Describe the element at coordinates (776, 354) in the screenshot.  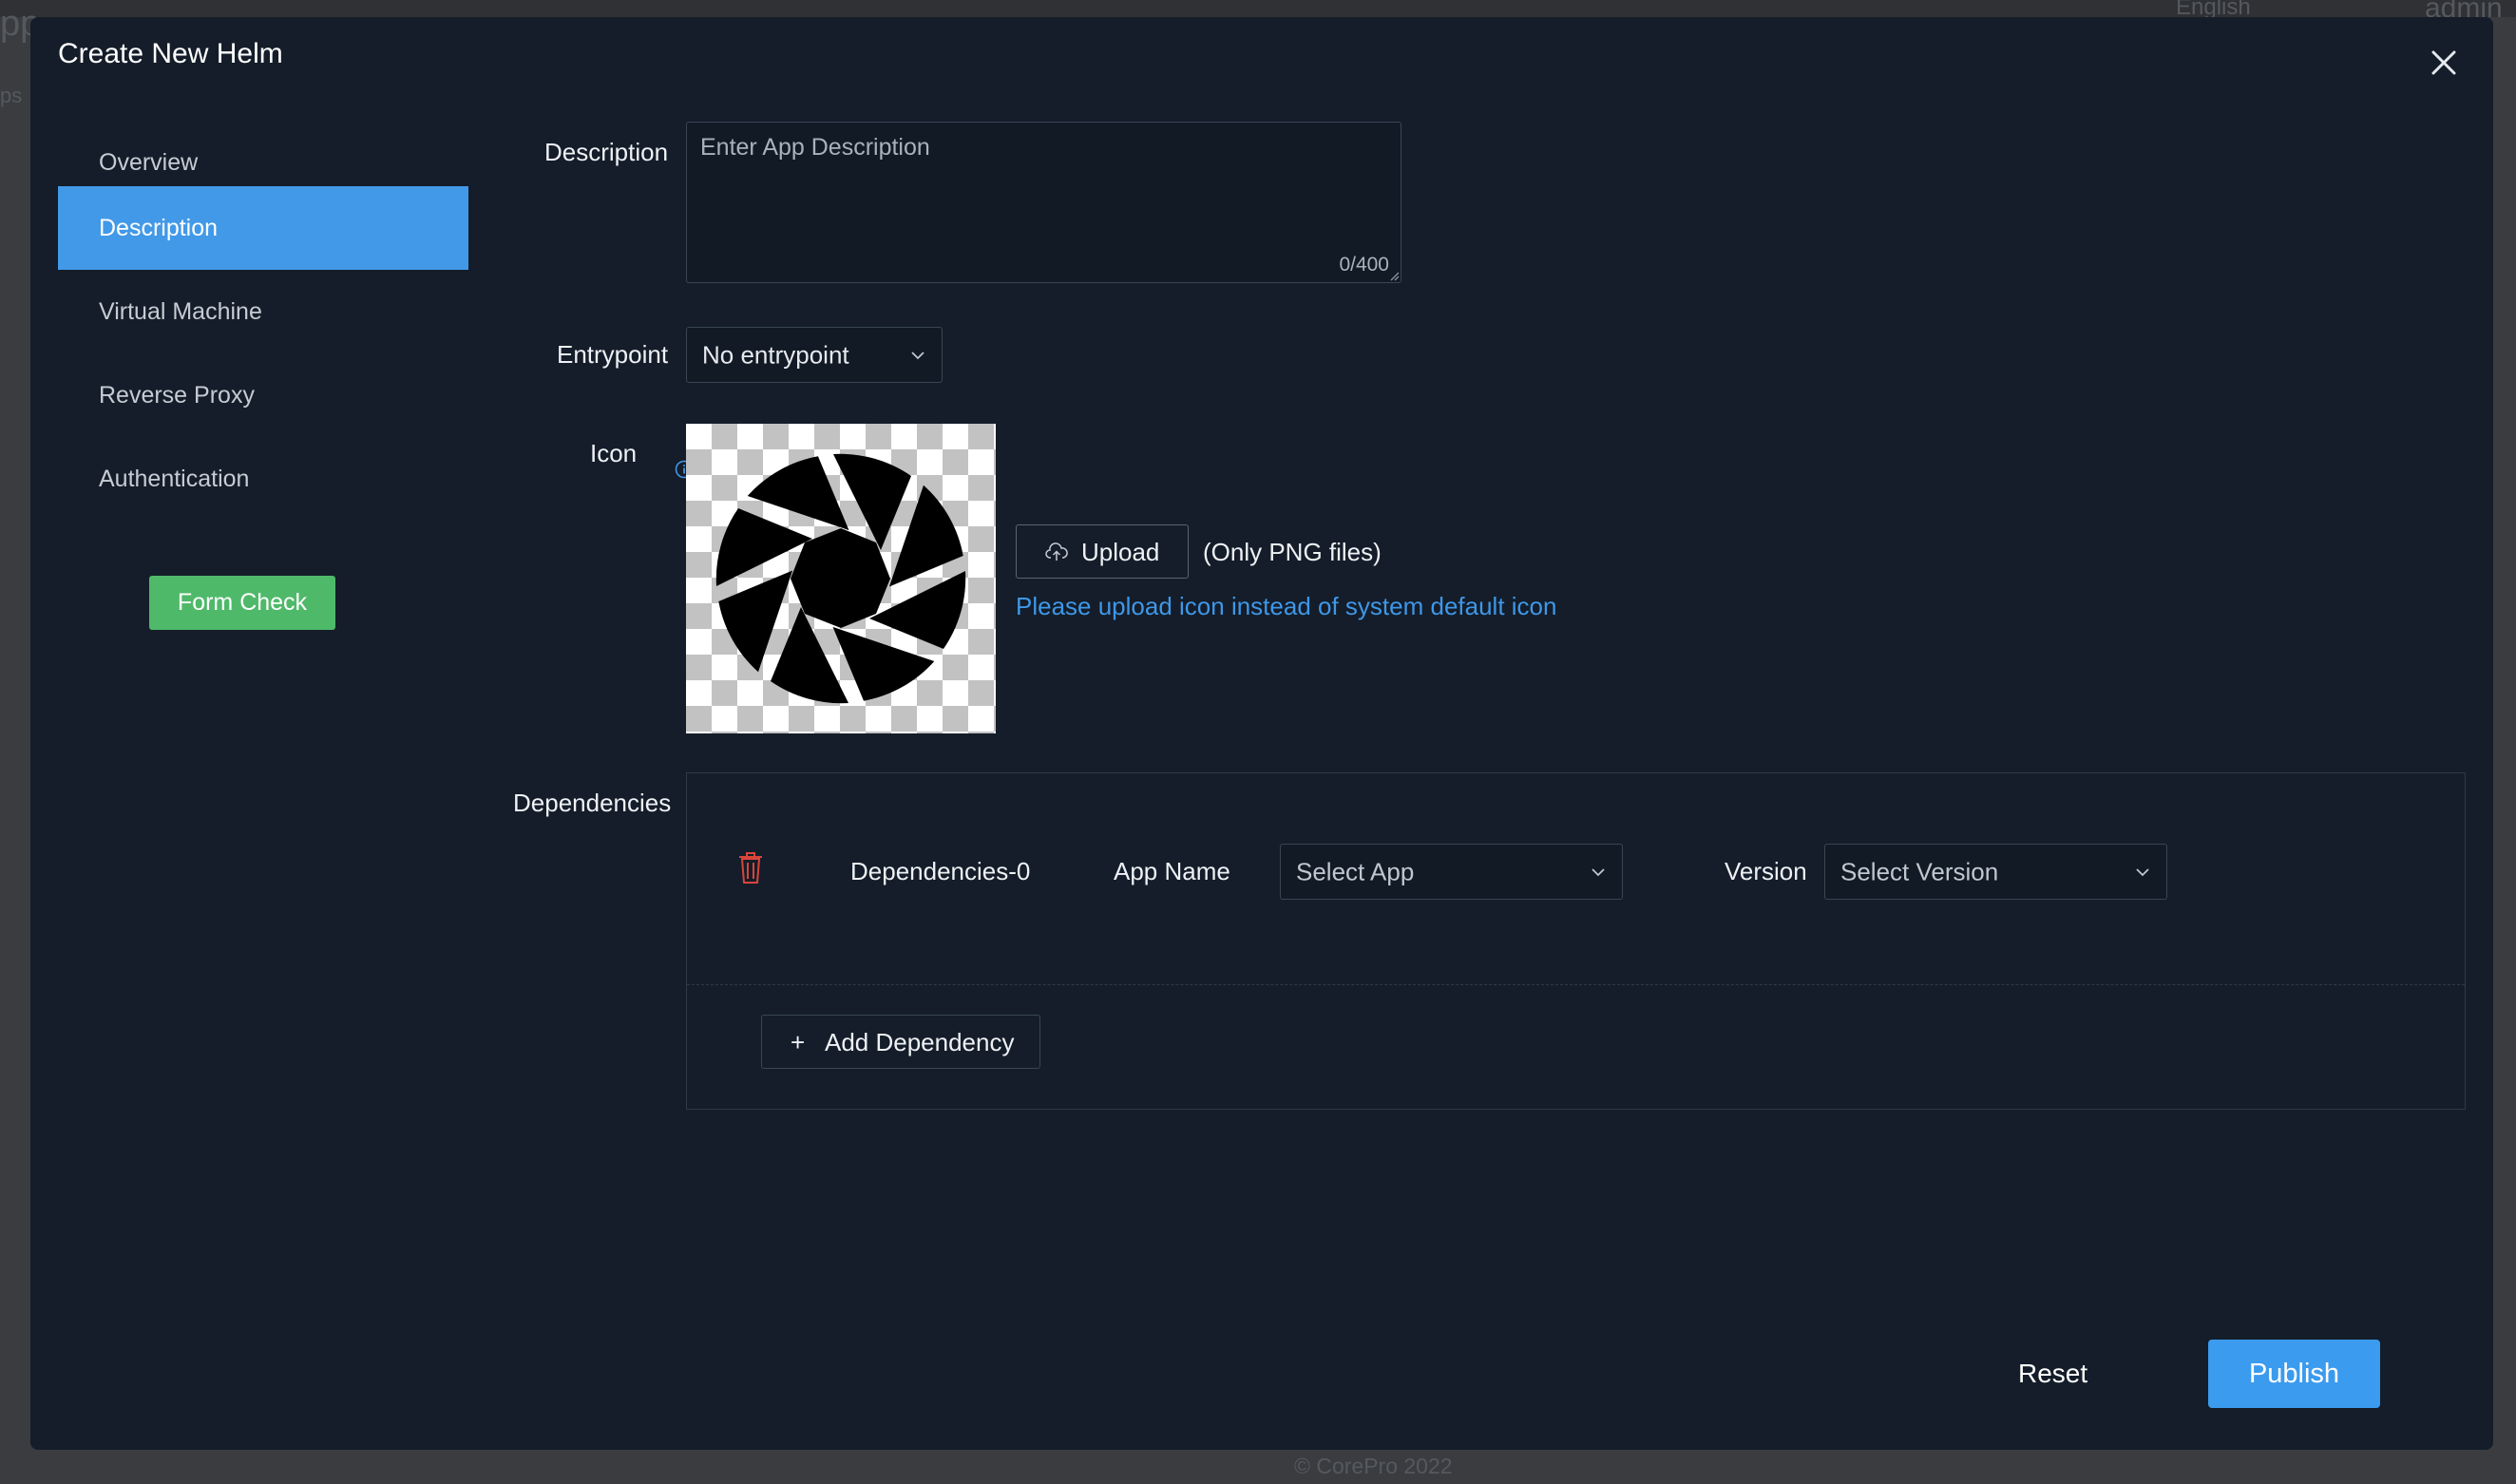
I see `entrypoint-selected-value: No entrypoint` at that location.